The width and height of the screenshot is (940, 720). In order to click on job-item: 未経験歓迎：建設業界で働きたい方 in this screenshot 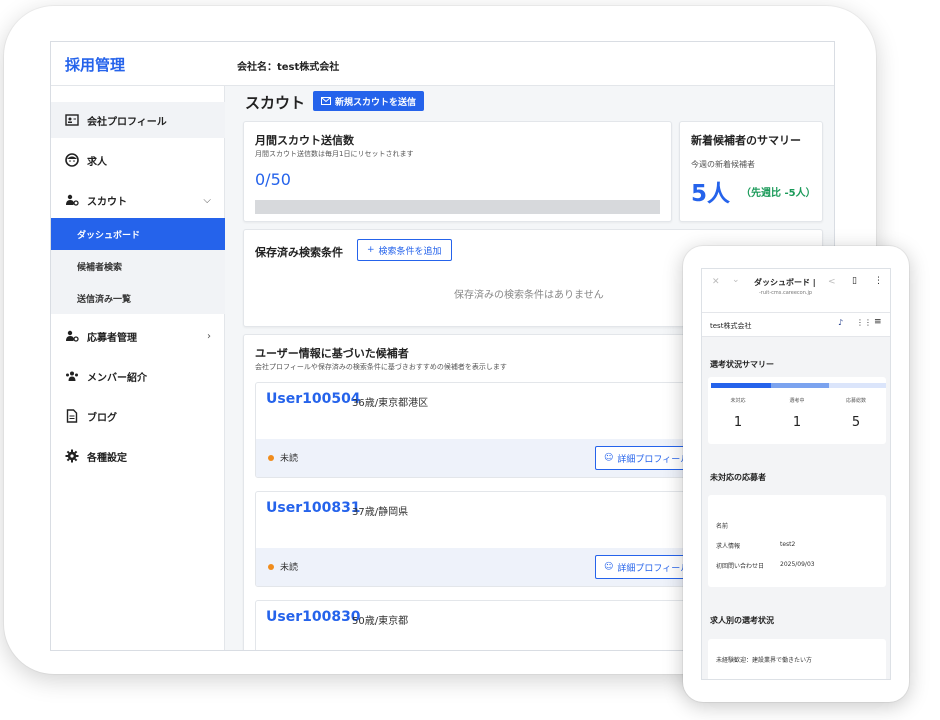, I will do `click(764, 660)`.